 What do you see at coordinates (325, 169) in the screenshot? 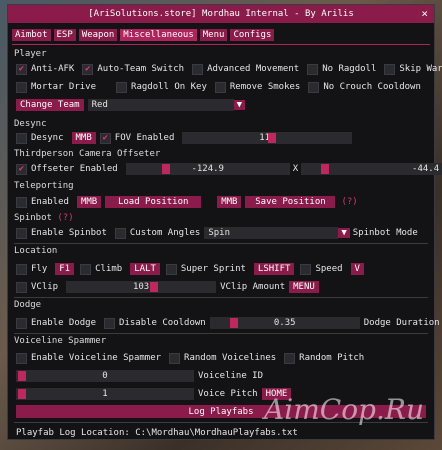
I see `y-offset-knob` at bounding box center [325, 169].